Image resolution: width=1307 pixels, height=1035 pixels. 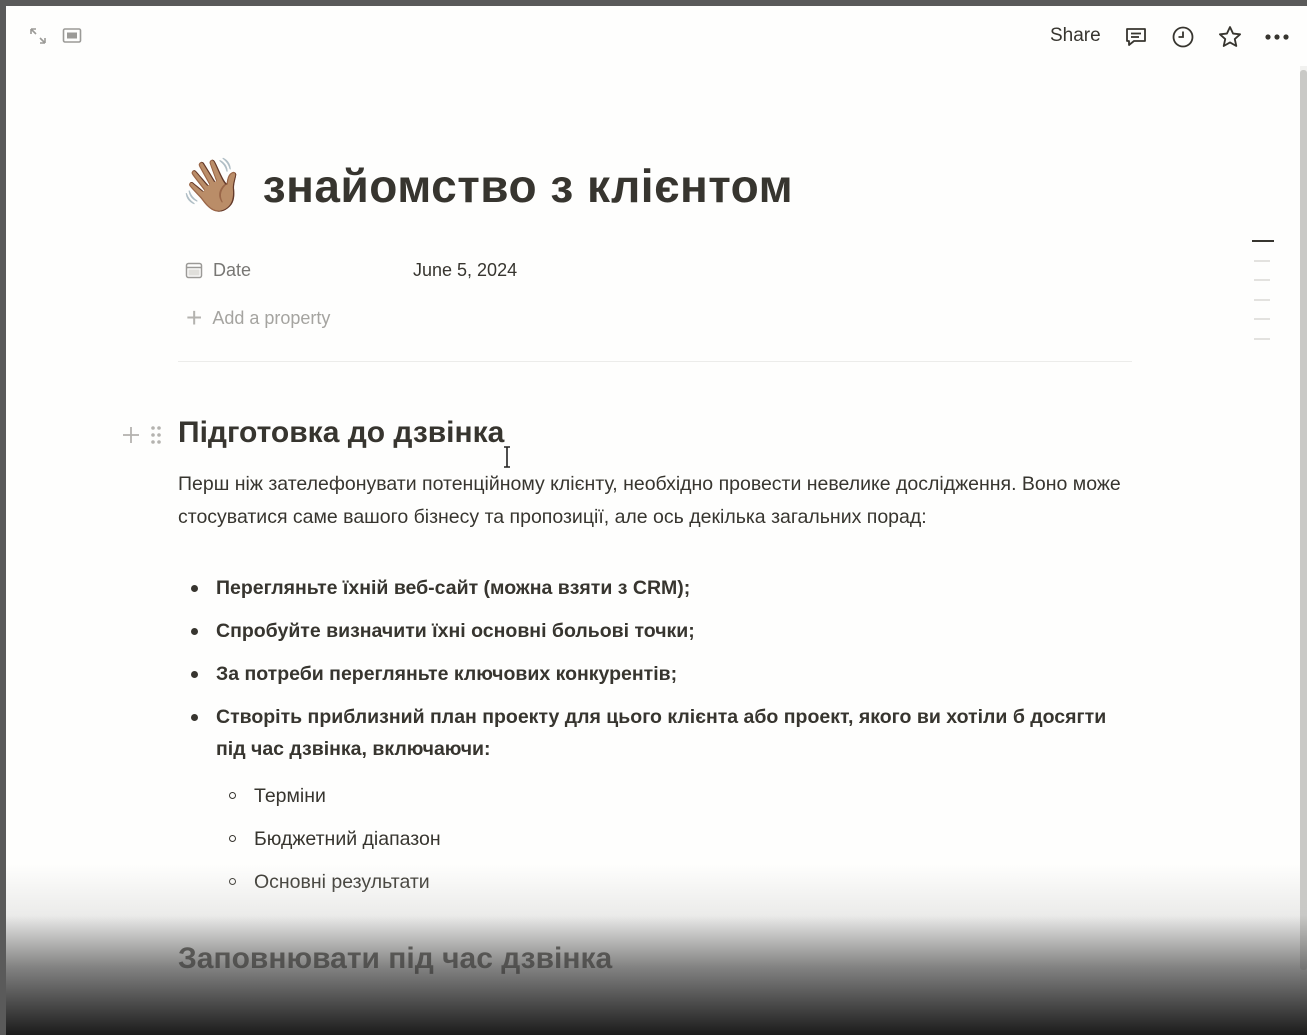 I want to click on vertical-scrollbar, so click(x=1303, y=550).